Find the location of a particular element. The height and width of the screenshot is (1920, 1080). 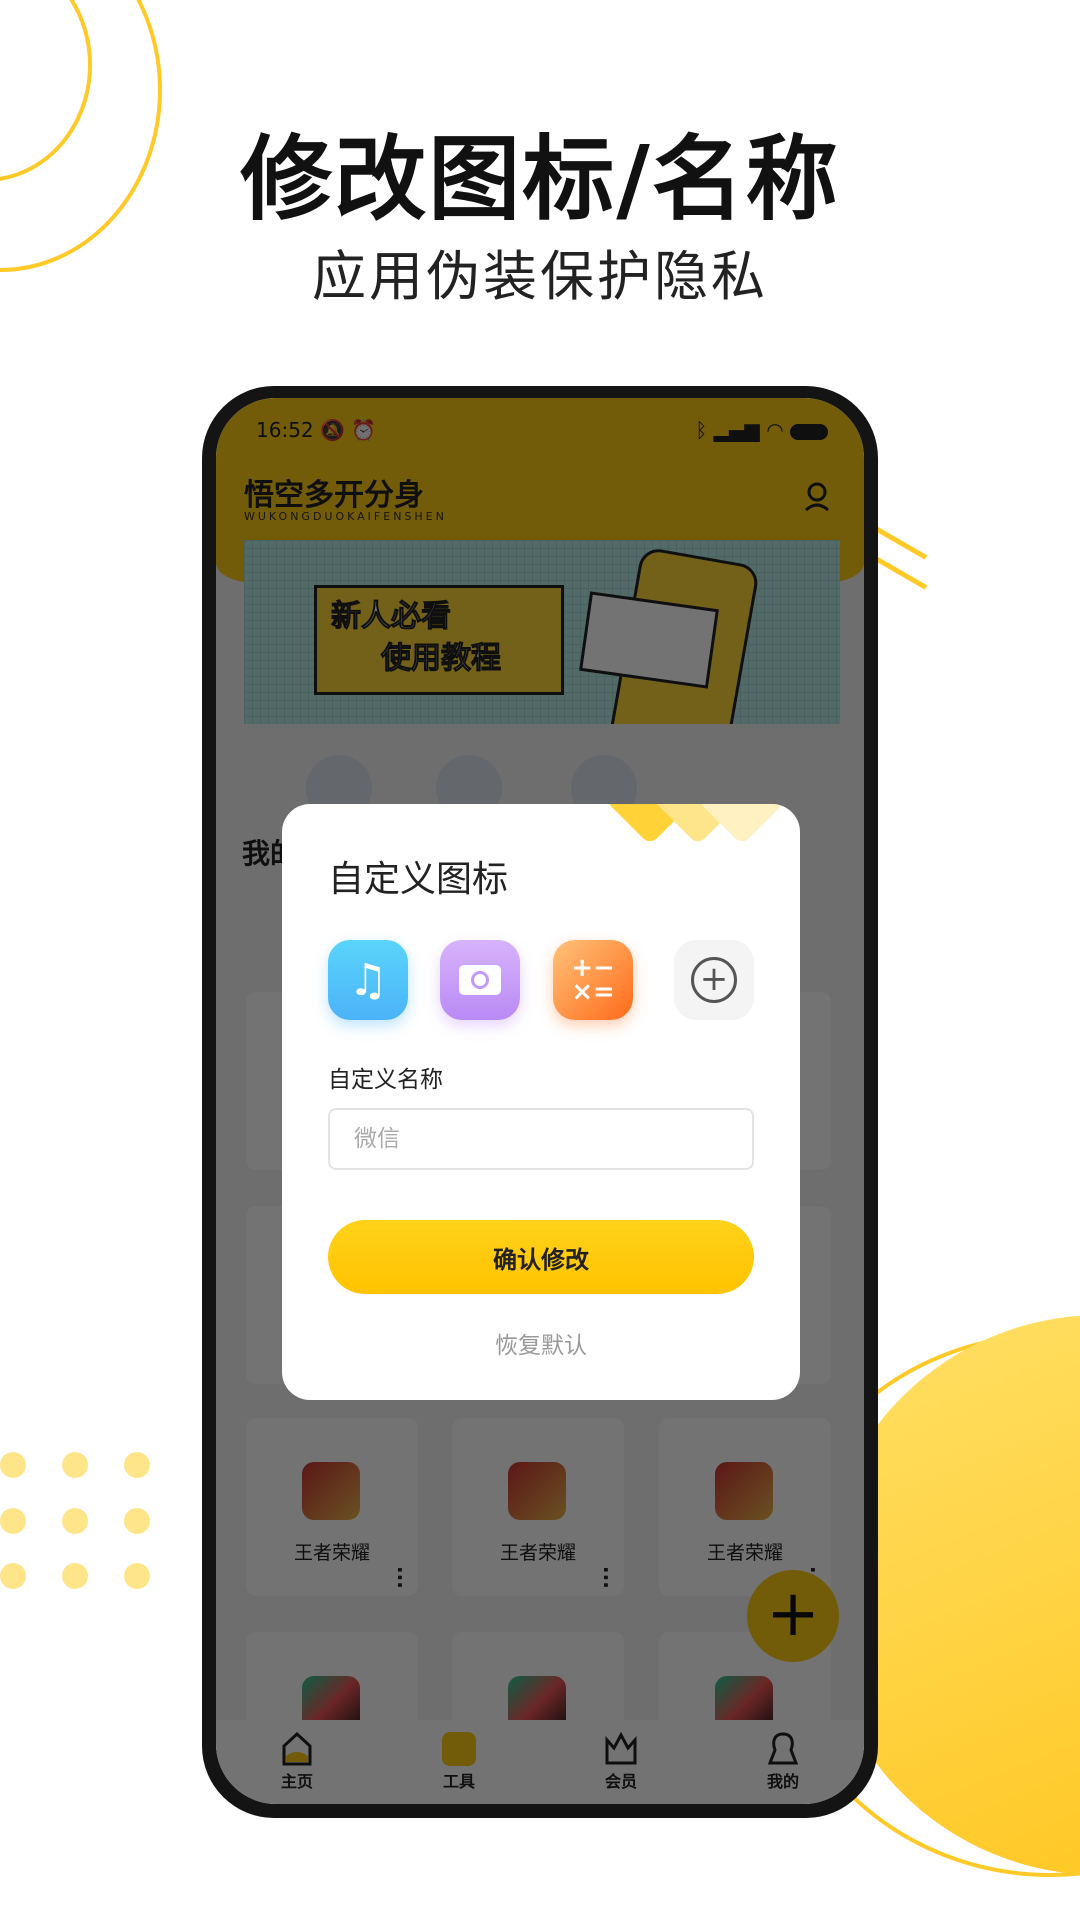

nav-mine: 我的 is located at coordinates (783, 1762).